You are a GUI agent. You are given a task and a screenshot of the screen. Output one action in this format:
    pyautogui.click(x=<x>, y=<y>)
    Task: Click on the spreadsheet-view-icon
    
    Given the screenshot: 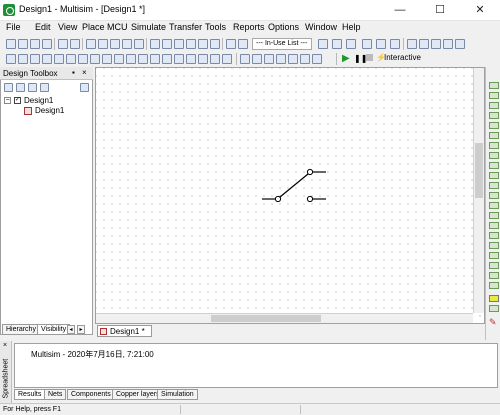 What is the action you would take?
    pyautogui.click(x=215, y=44)
    